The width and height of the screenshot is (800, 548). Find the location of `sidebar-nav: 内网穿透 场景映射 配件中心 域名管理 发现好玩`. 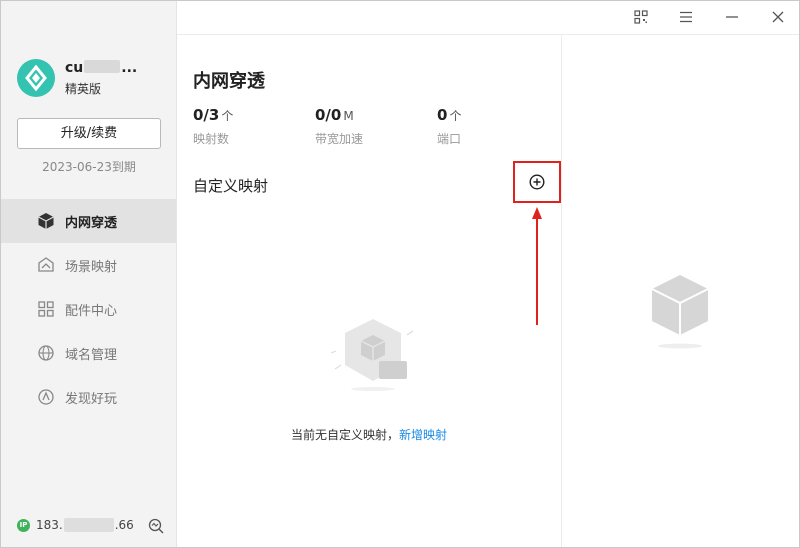

sidebar-nav: 内网穿透 场景映射 配件中心 域名管理 发现好玩 is located at coordinates (88, 309).